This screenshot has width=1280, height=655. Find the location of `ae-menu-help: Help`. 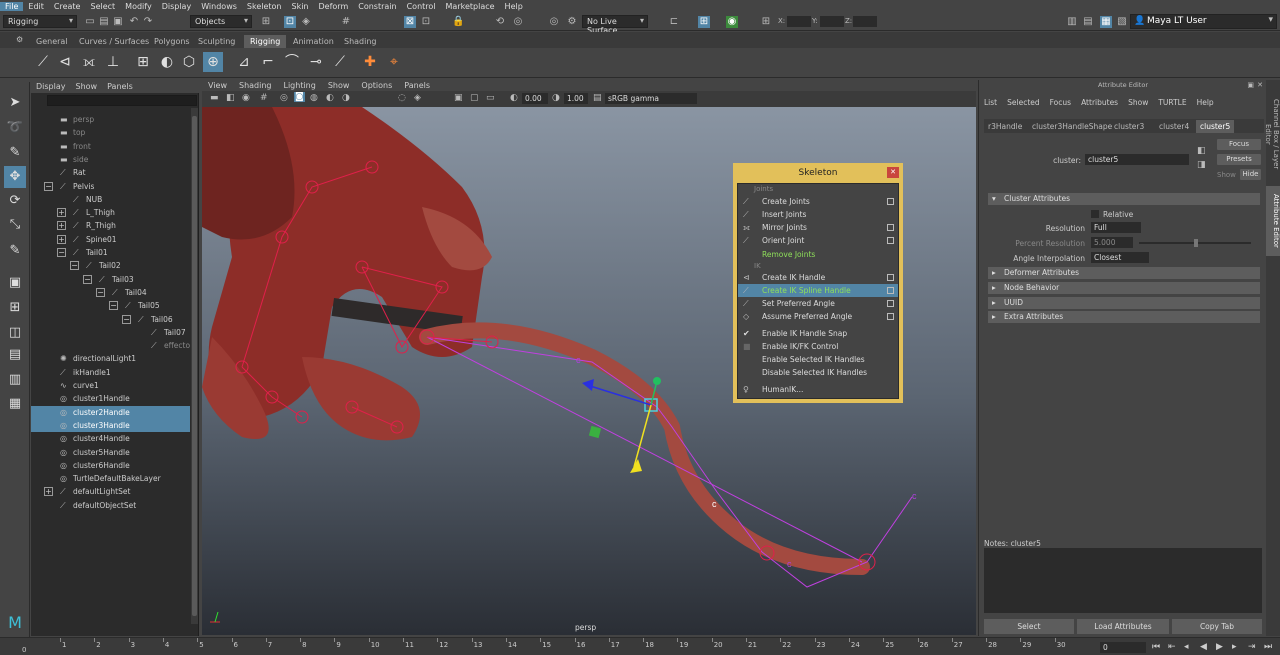

ae-menu-help: Help is located at coordinates (1205, 103).